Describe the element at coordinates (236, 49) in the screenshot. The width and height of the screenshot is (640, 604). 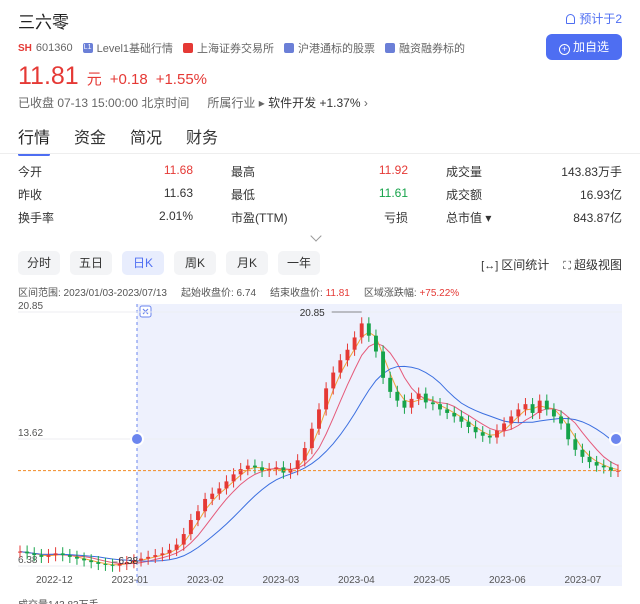
I see `tag-label: 上海证券交易所` at that location.